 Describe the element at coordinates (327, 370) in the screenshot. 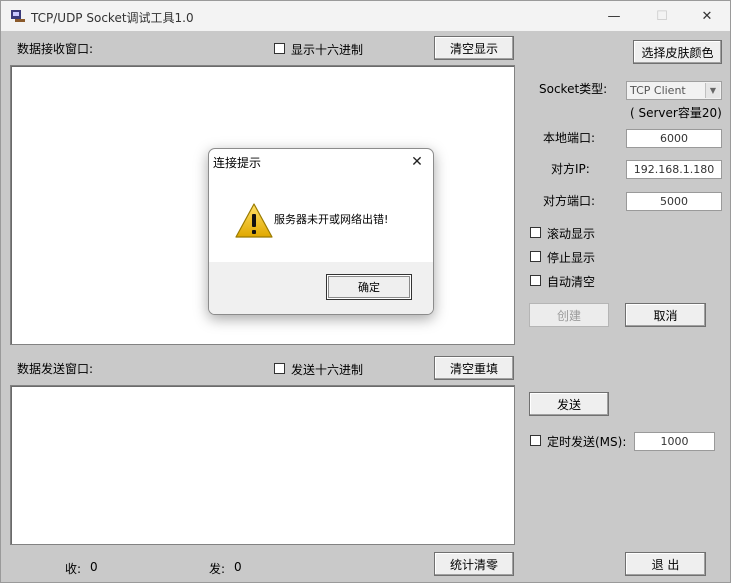

I see `send-hex-label: 发送十六进制` at that location.